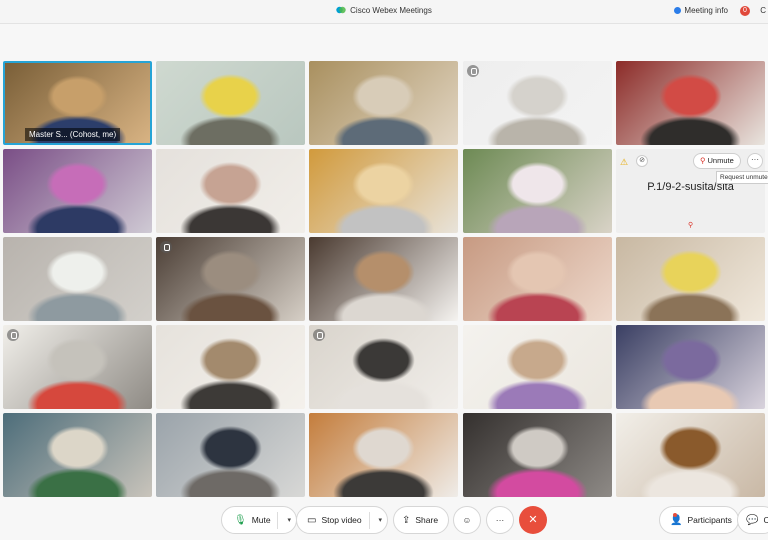 Image resolution: width=768 pixels, height=540 pixels. I want to click on mute-label: Mute, so click(261, 520).